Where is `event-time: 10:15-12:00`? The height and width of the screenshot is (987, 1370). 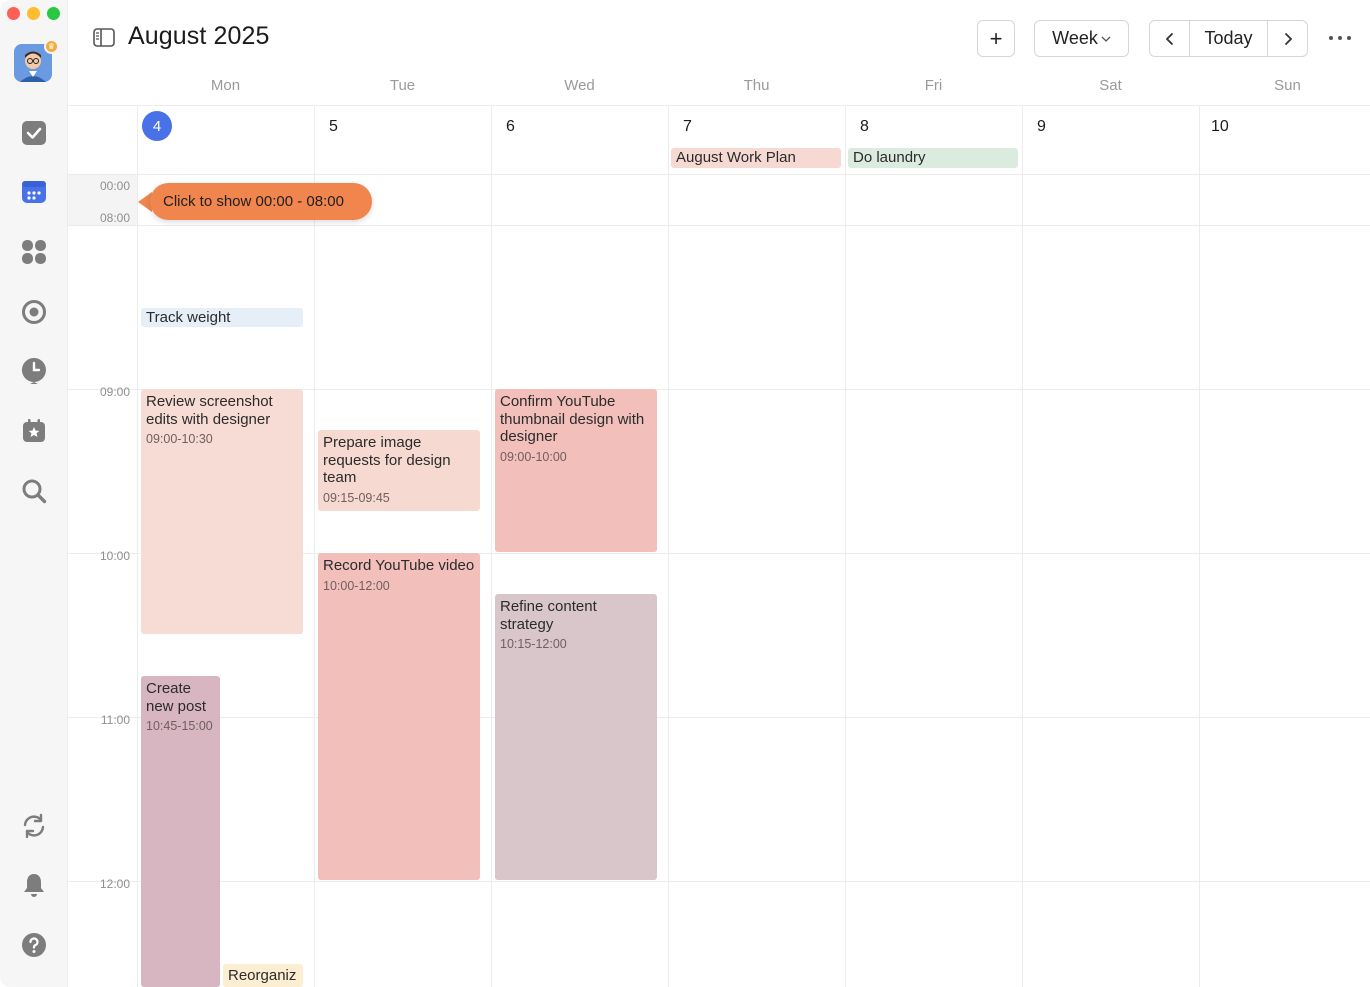 event-time: 10:15-12:00 is located at coordinates (533, 644).